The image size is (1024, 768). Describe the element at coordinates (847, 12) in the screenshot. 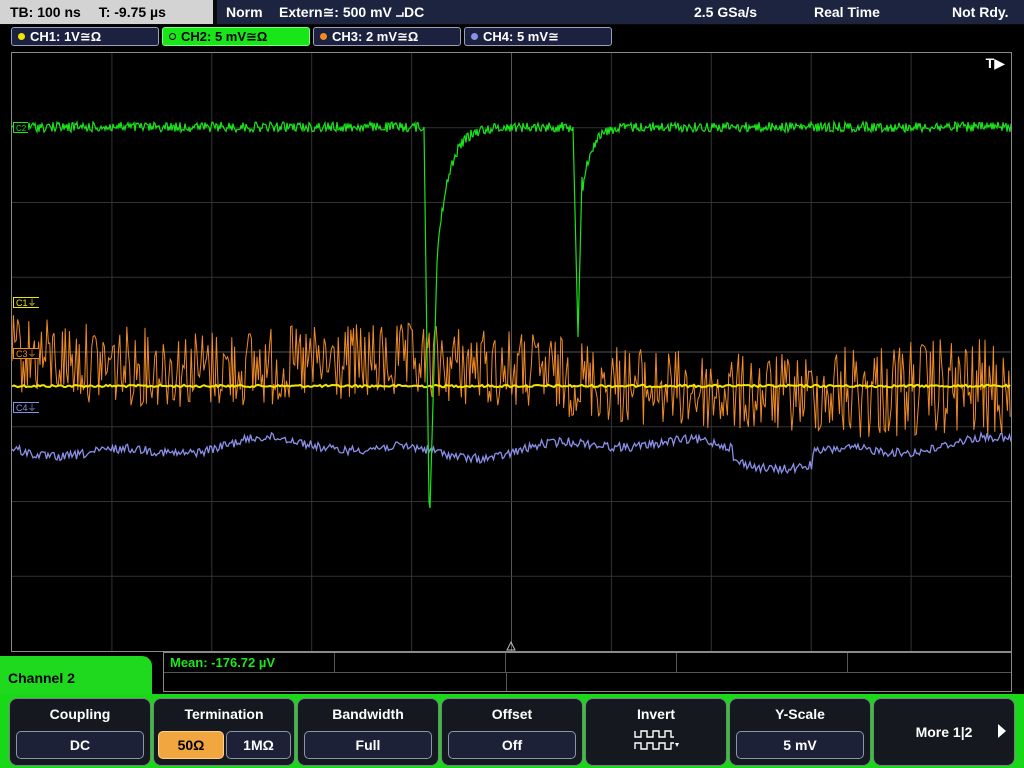

I see `acquisition-mode: Real Time` at that location.